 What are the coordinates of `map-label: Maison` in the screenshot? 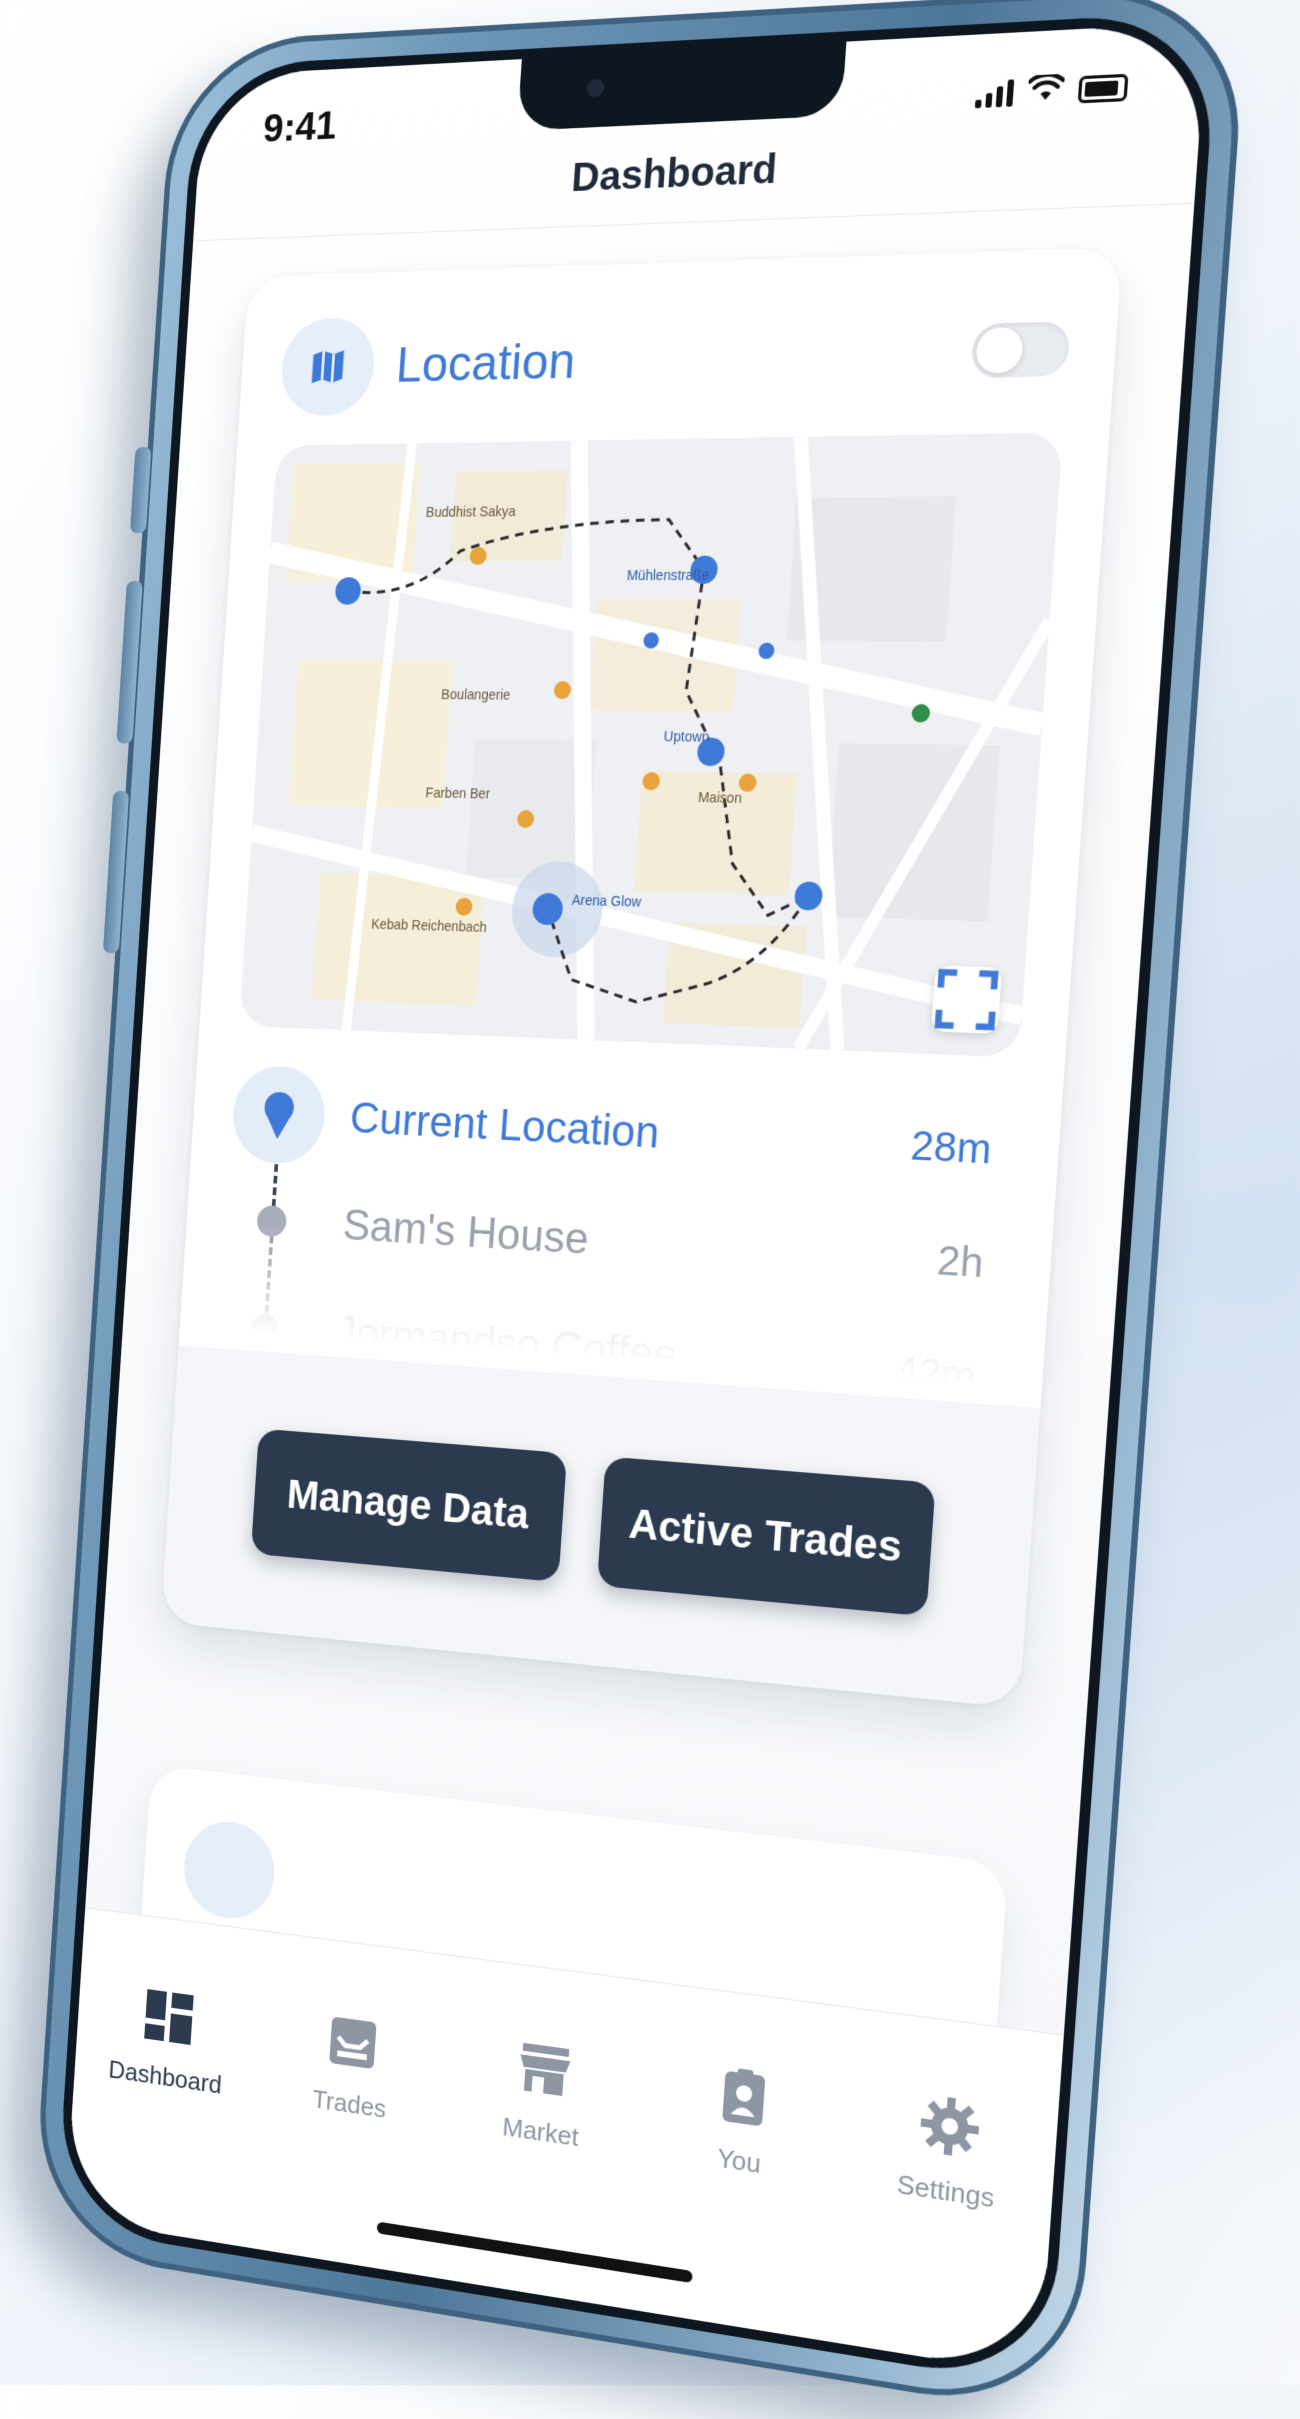 It's located at (720, 797).